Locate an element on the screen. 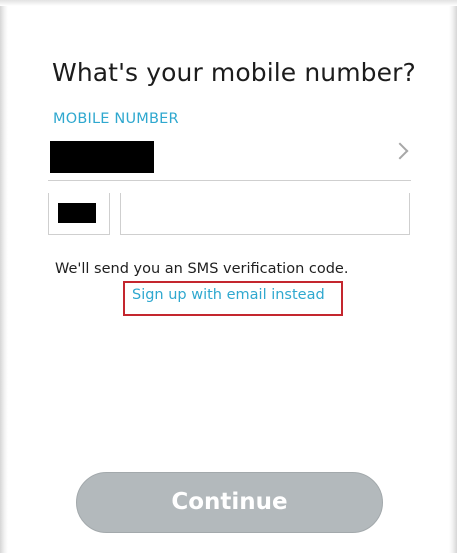  mobile-number-label: MOBILE NUMBER is located at coordinates (116, 119).